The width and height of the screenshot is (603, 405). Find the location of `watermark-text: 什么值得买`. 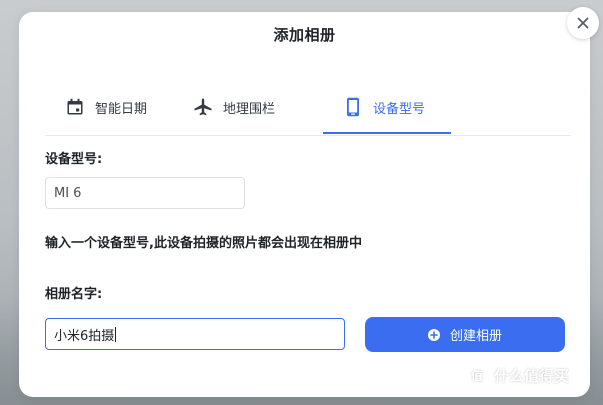

watermark-text: 什么值得买 is located at coordinates (532, 375).